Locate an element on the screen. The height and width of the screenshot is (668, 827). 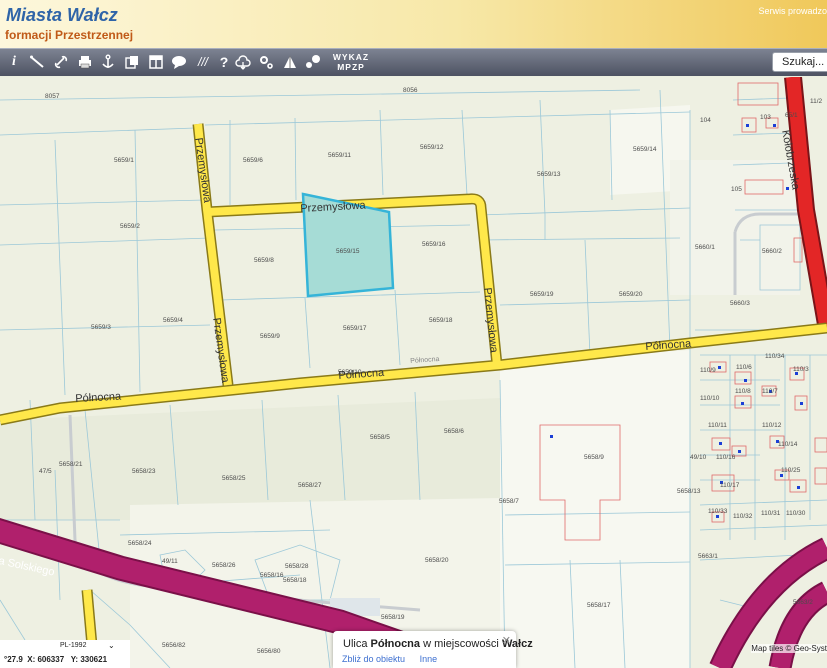
parcel-label: 103 is located at coordinates (765, 117).